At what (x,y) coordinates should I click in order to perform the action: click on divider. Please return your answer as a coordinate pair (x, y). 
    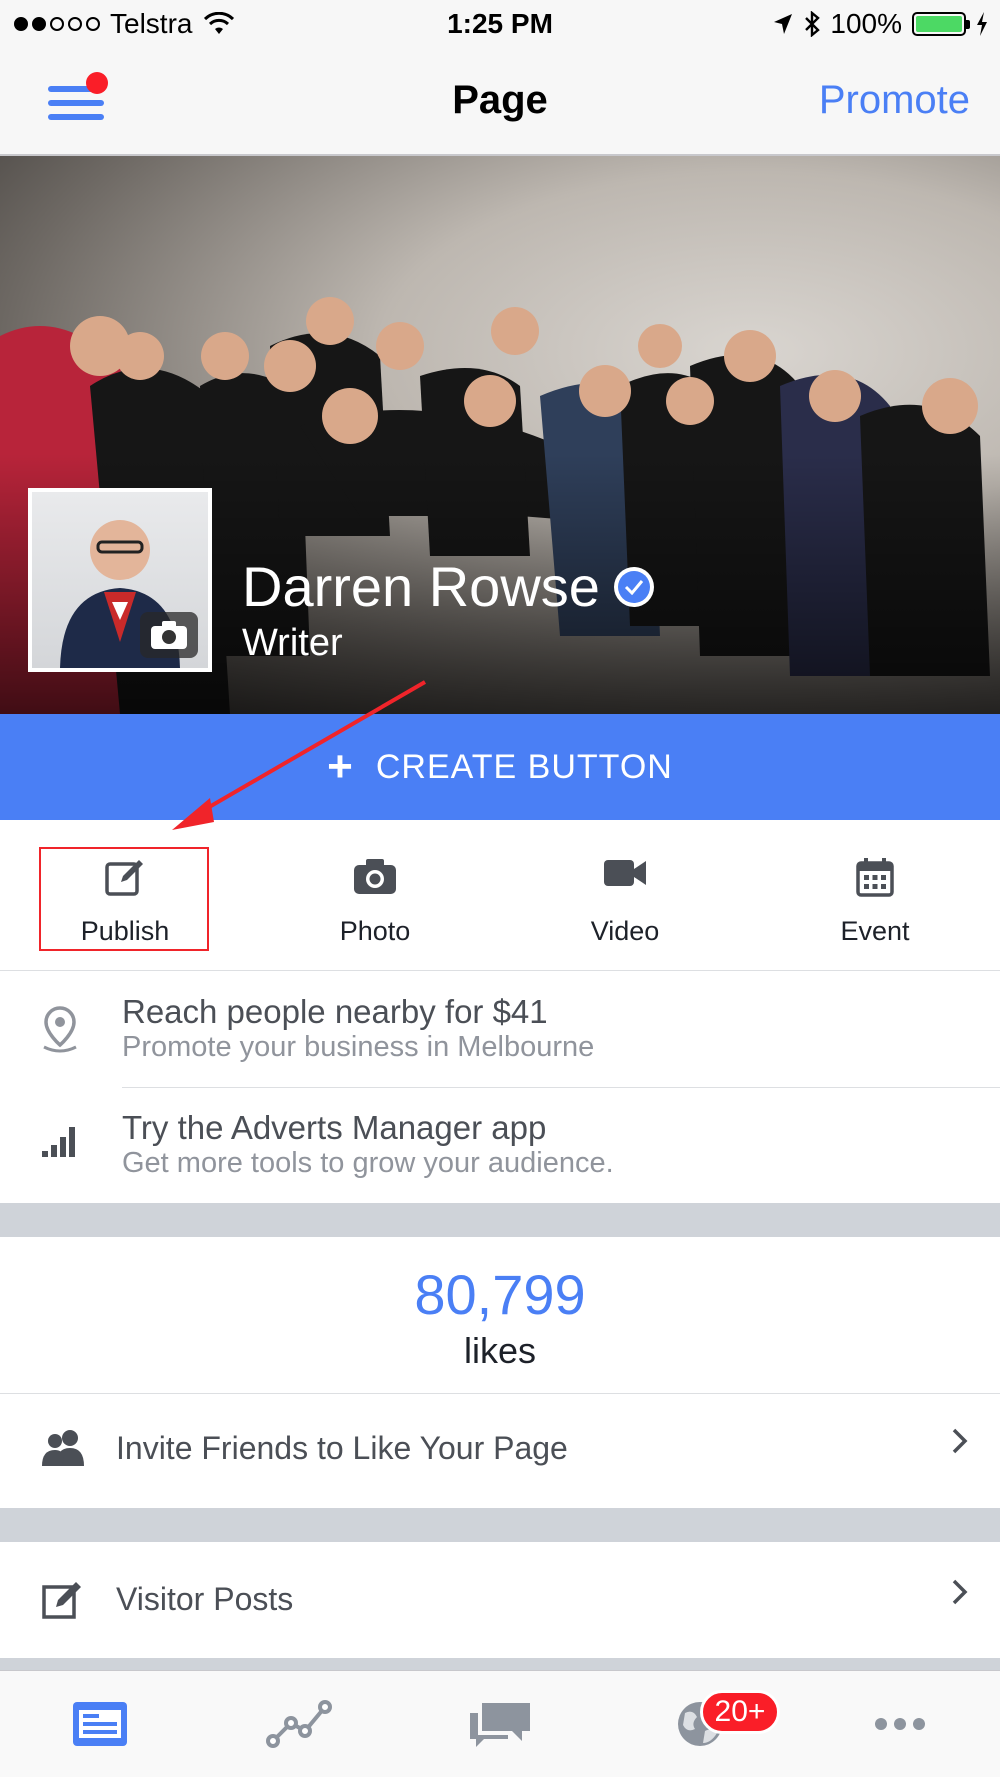
    Looking at the image, I should click on (500, 1393).